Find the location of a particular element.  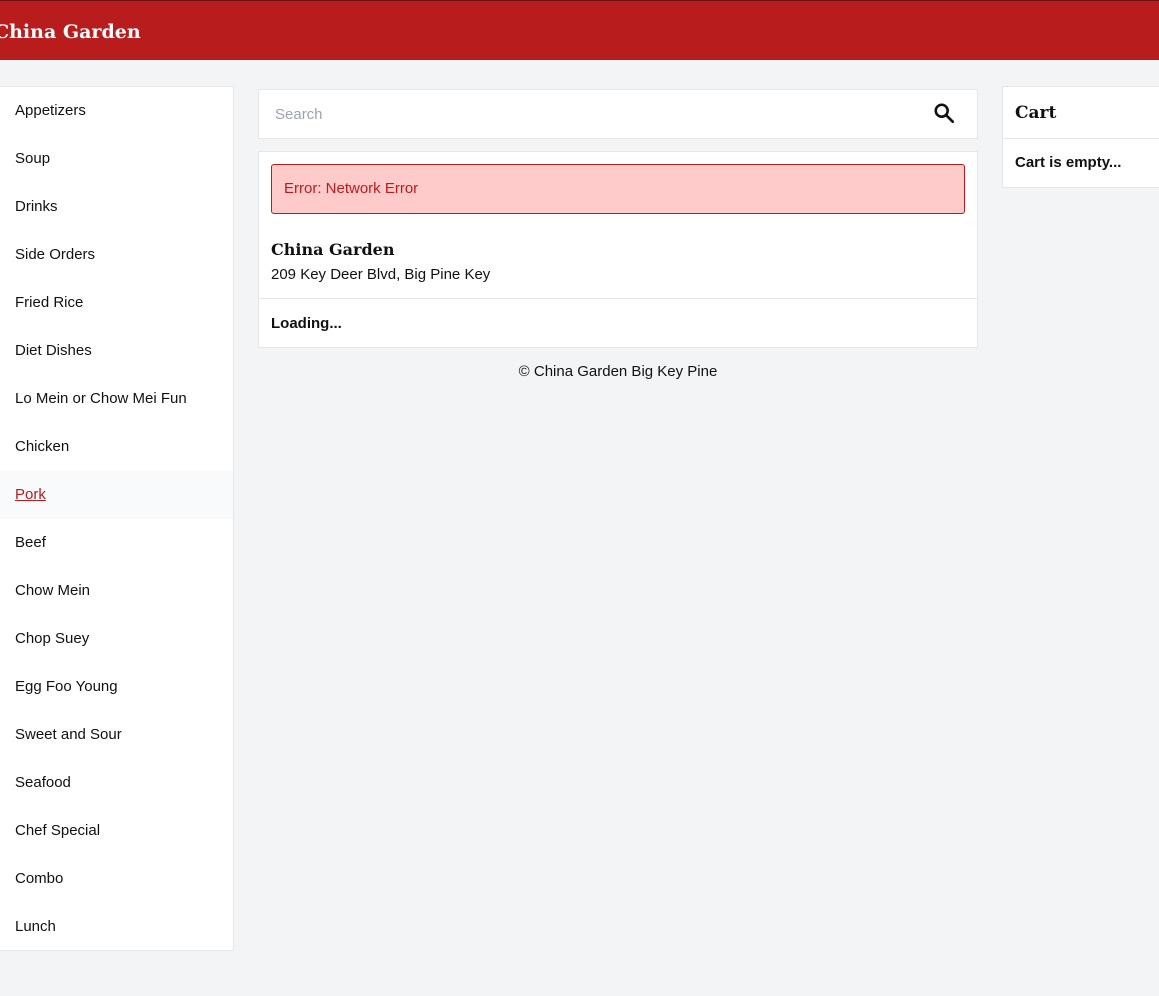

restaurant-name: China Garden is located at coordinates (333, 249).